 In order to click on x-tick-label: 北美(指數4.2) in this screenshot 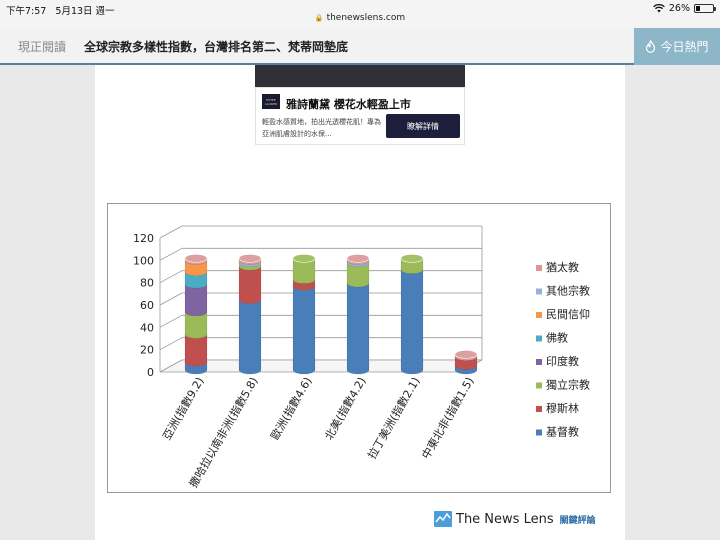, I will do `click(344, 409)`.